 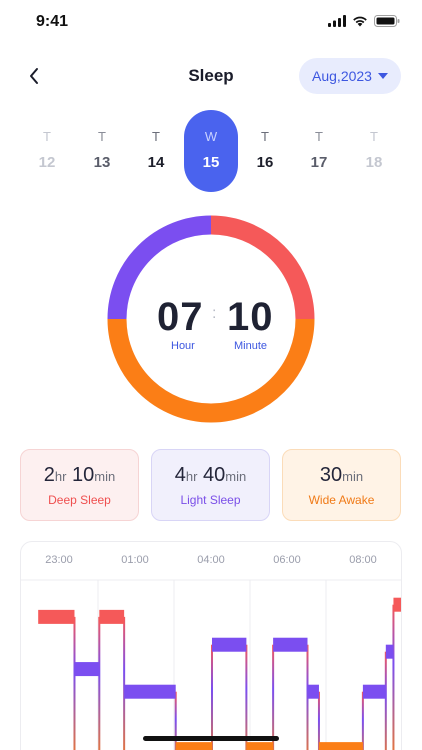 I want to click on home-indicator, so click(x=211, y=738).